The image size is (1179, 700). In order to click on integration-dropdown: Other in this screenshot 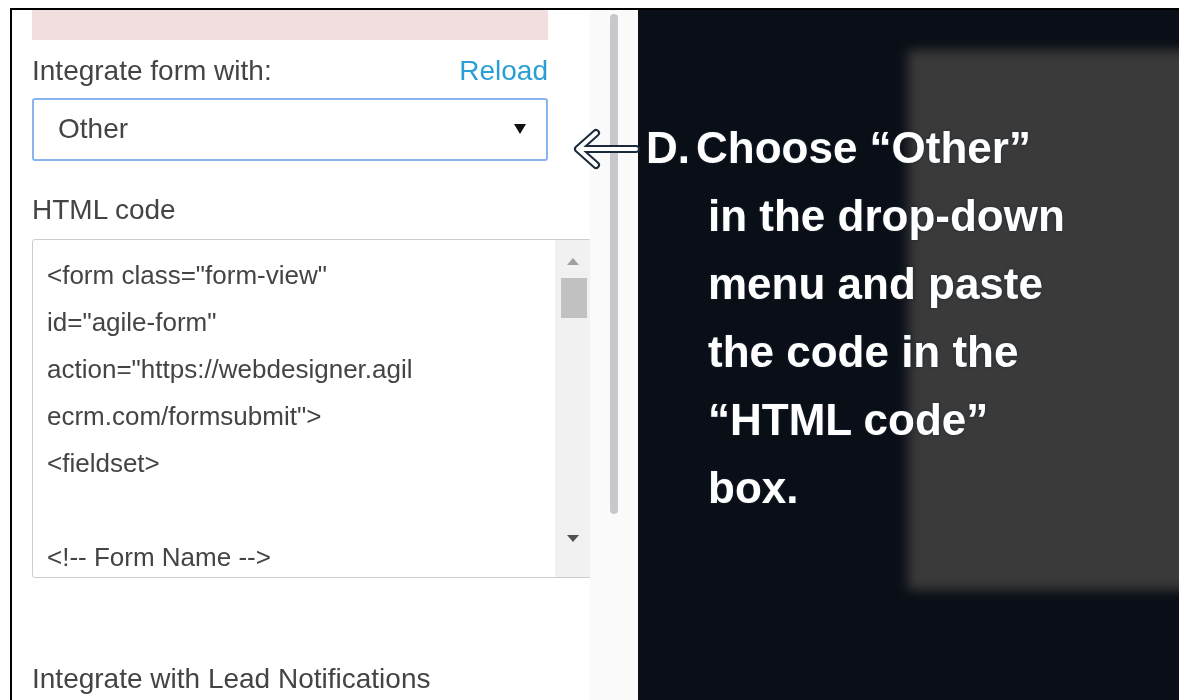, I will do `click(290, 129)`.